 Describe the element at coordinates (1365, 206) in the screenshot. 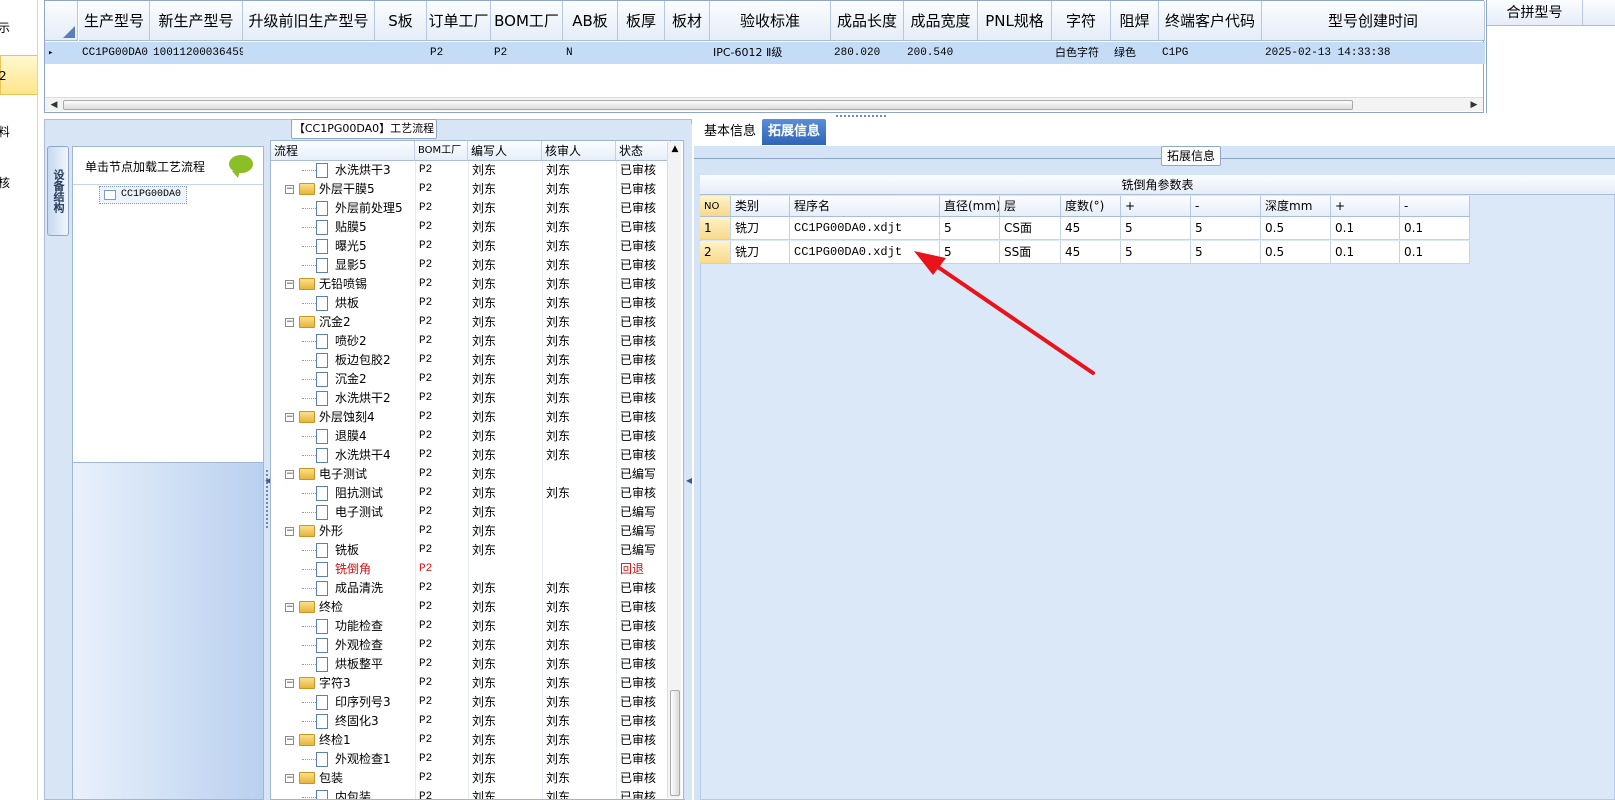

I see `param-col-depth-plus: +` at that location.